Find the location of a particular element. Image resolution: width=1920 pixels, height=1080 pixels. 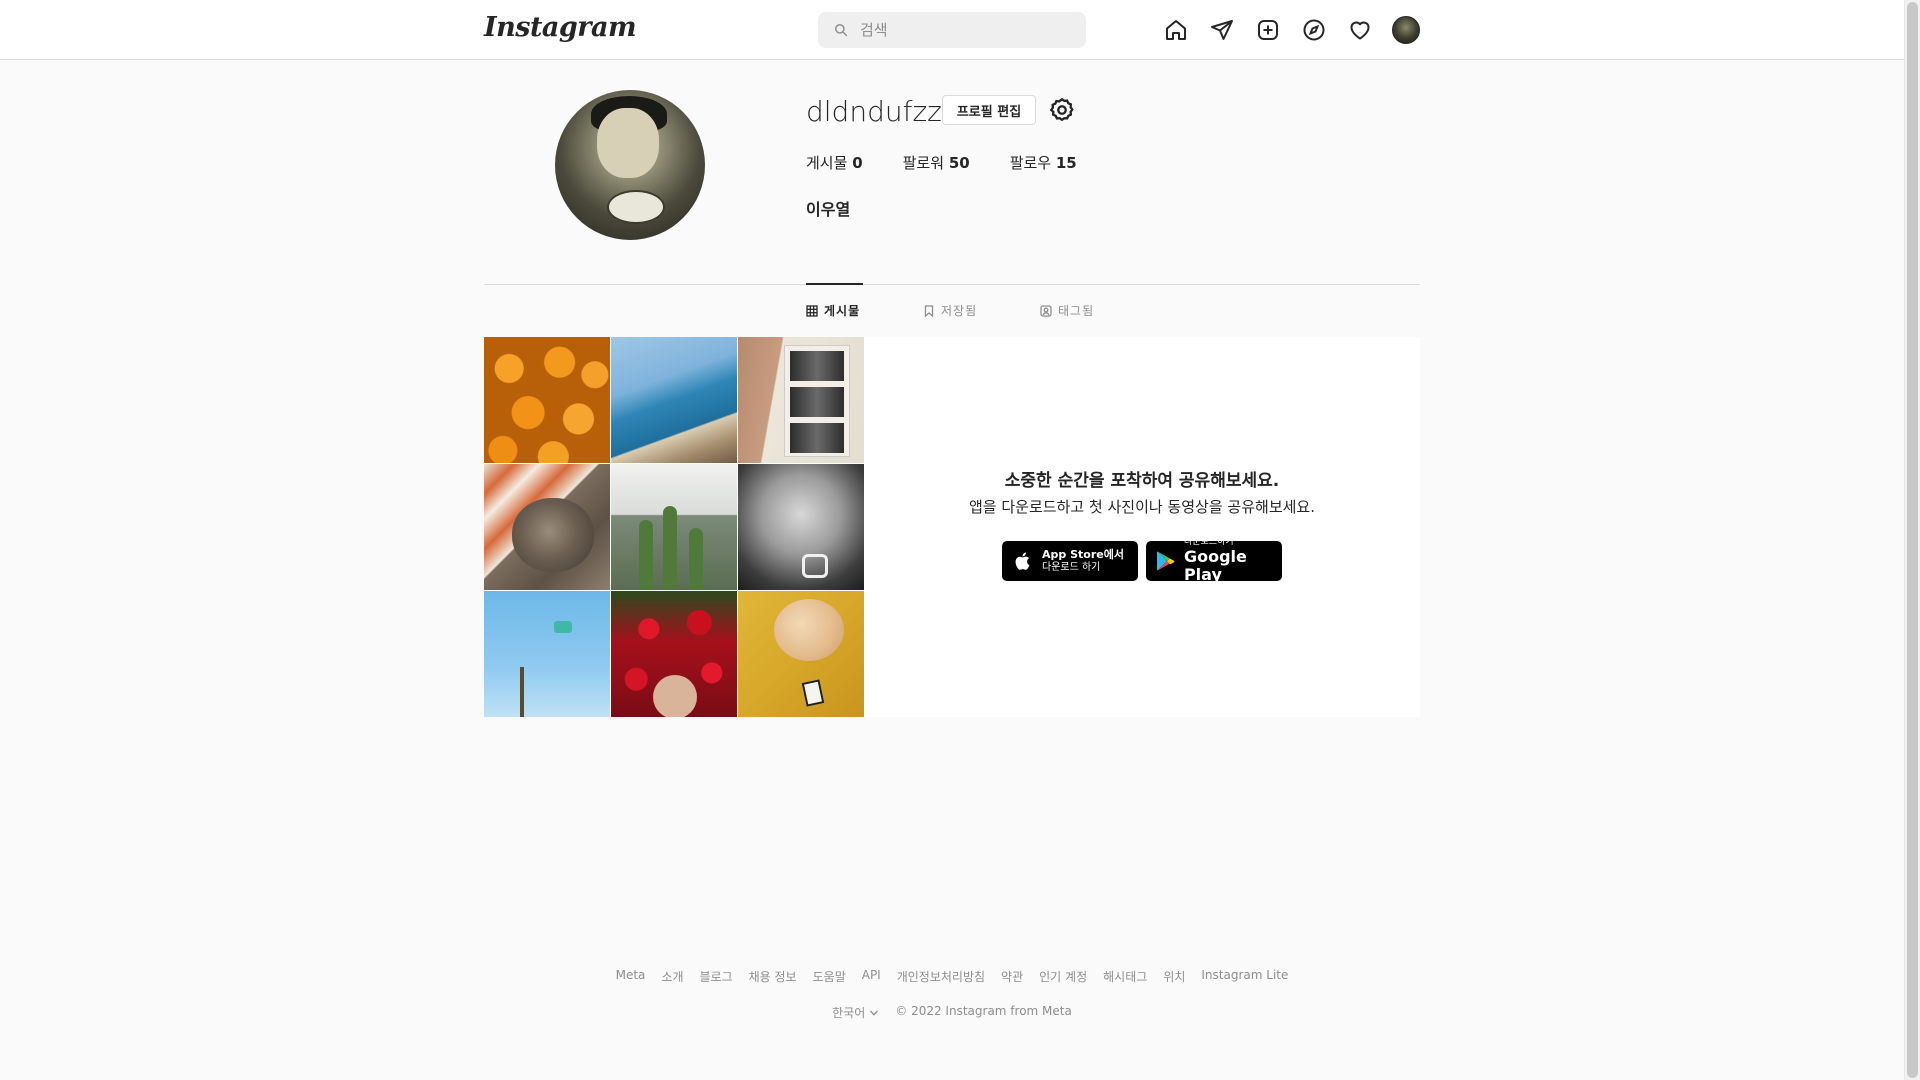

app-store-line1: App Store에서 is located at coordinates (1083, 555).